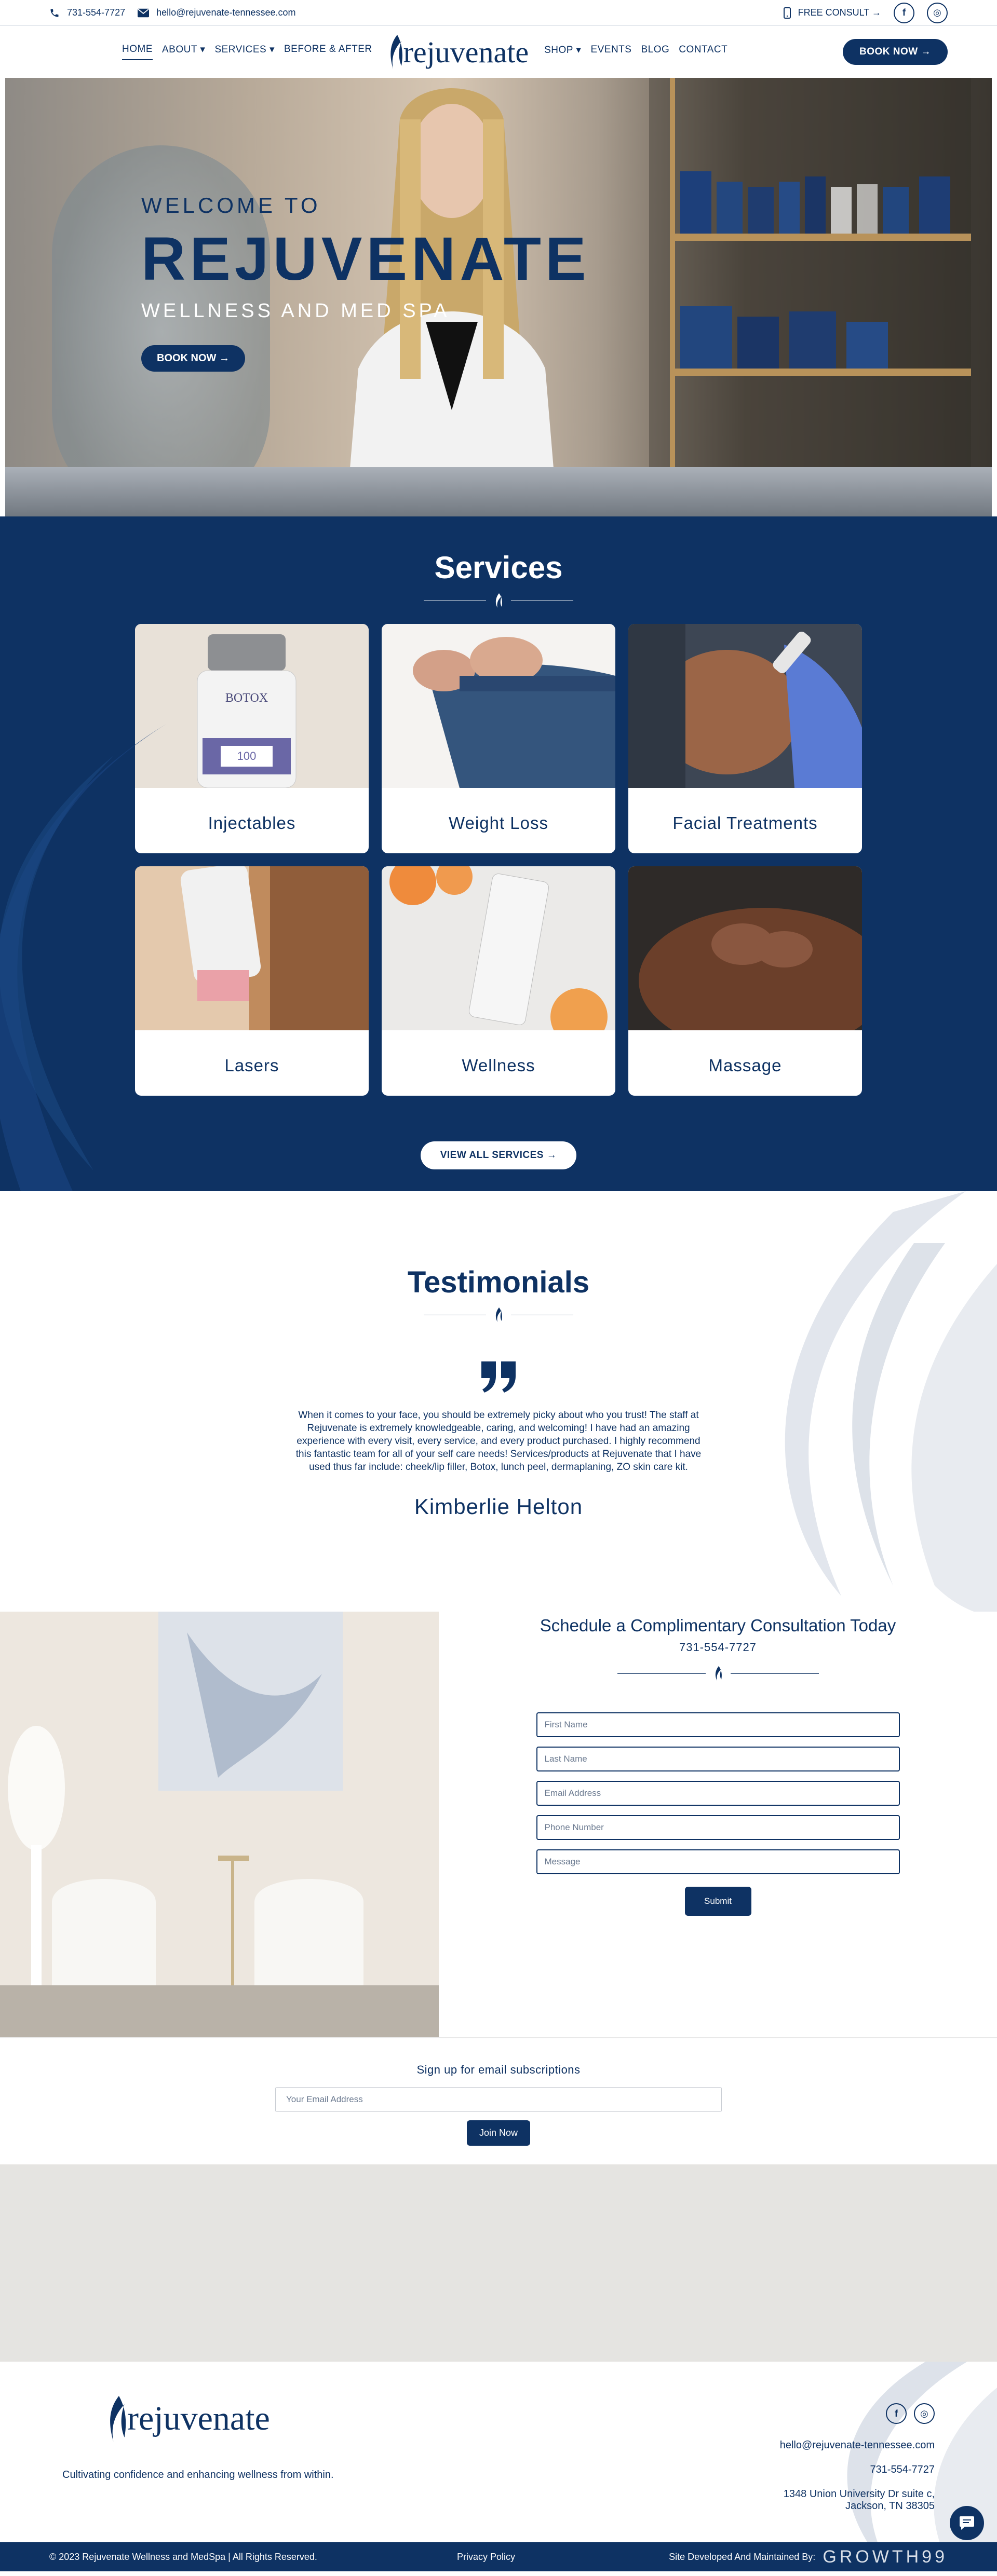 The height and width of the screenshot is (2576, 997). I want to click on hero-floor-decor, so click(498, 491).